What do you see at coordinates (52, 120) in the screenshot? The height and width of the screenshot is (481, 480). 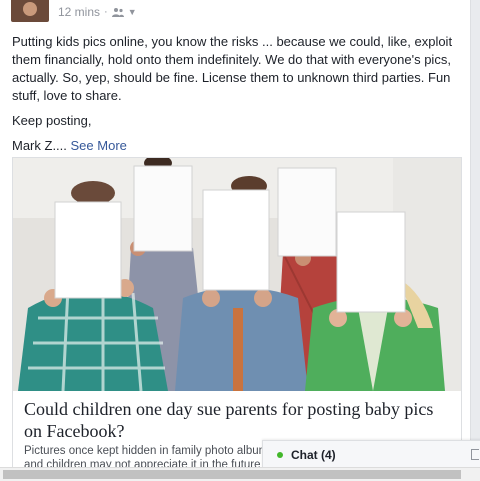 I see `post-text-paragraph: Keep posting,` at bounding box center [52, 120].